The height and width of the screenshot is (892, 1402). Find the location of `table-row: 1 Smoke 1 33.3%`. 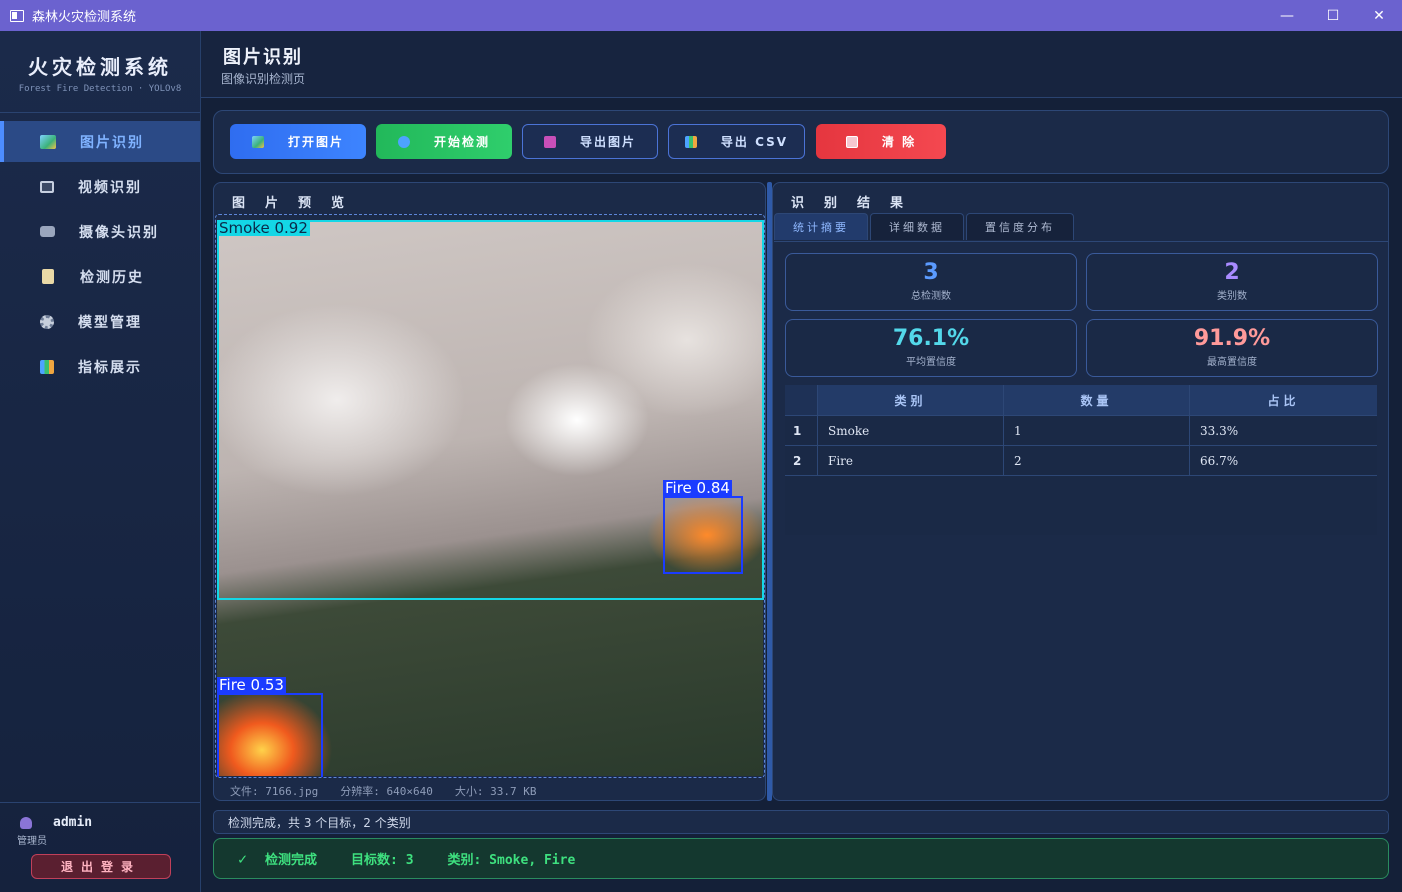

table-row: 1 Smoke 1 33.3% is located at coordinates (1081, 431).